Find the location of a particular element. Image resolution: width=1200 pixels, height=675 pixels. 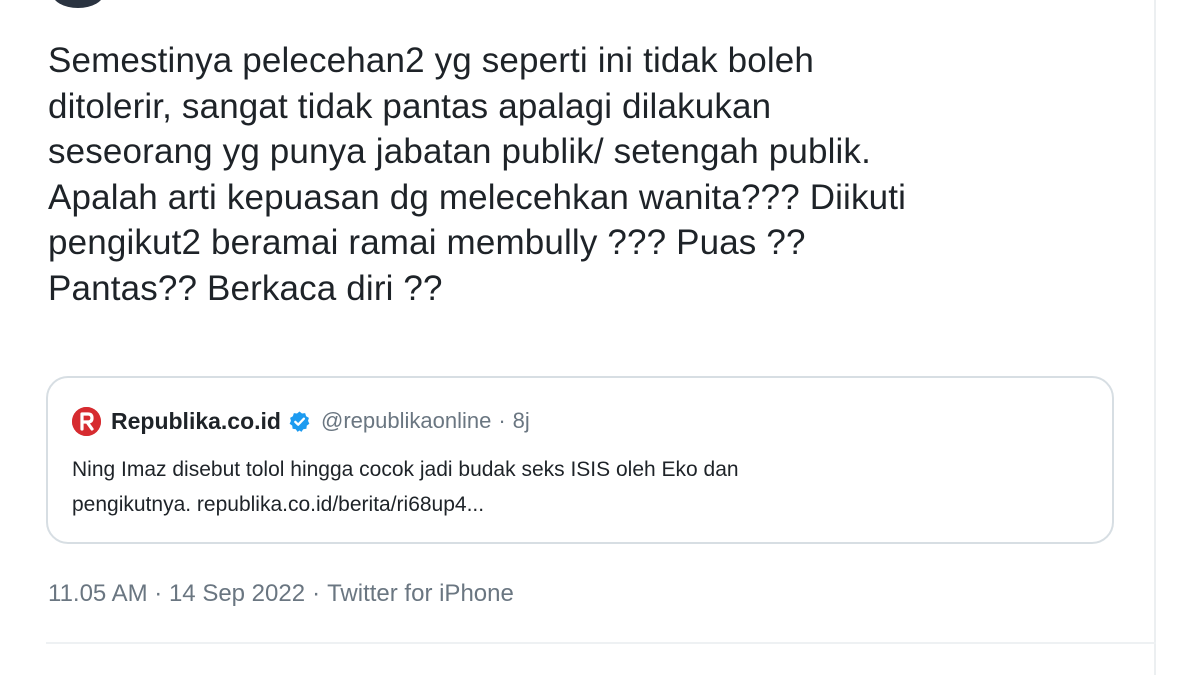

timeline-border is located at coordinates (1155, 337).